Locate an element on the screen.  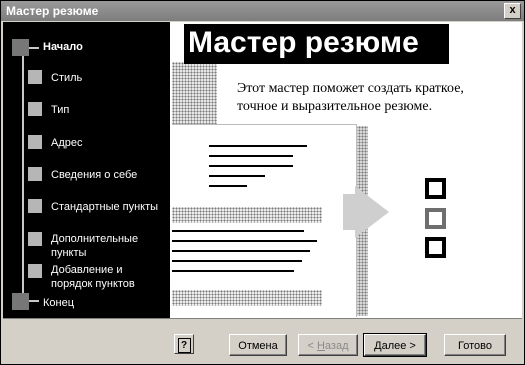
step-style: Стиль is located at coordinates (66, 78).